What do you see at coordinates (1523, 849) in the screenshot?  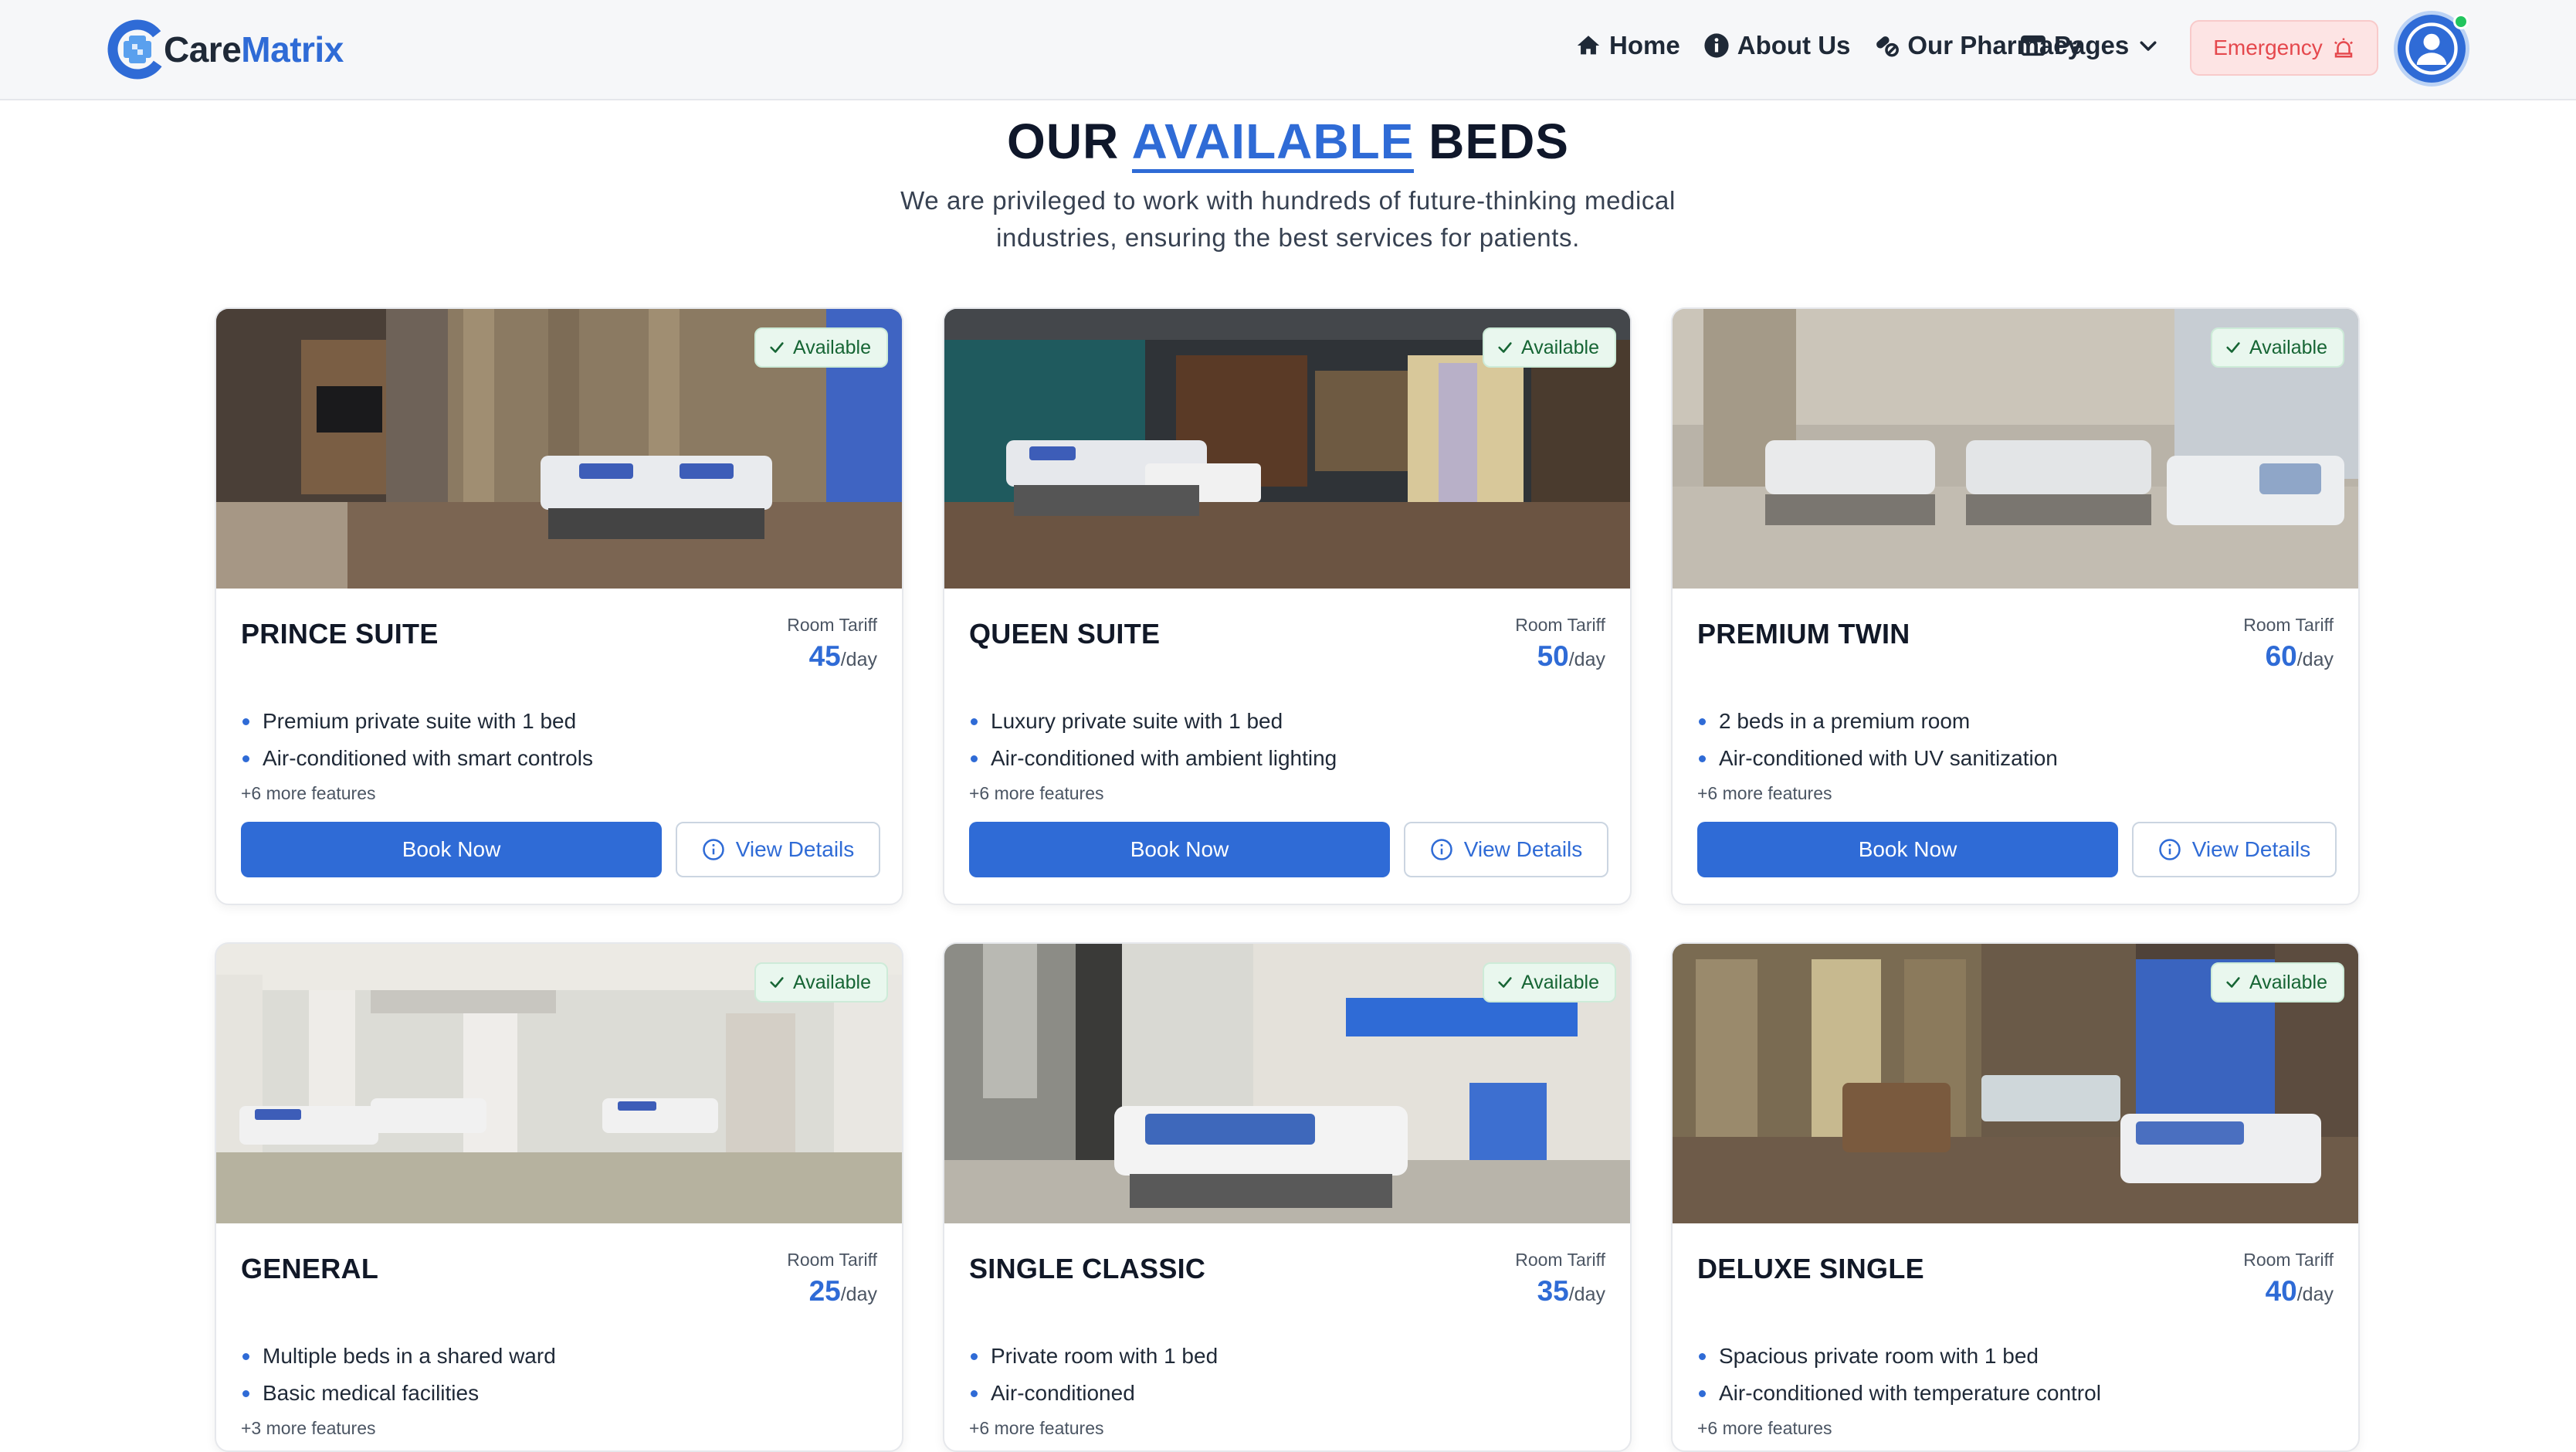 I see `view-details-label: View Details` at bounding box center [1523, 849].